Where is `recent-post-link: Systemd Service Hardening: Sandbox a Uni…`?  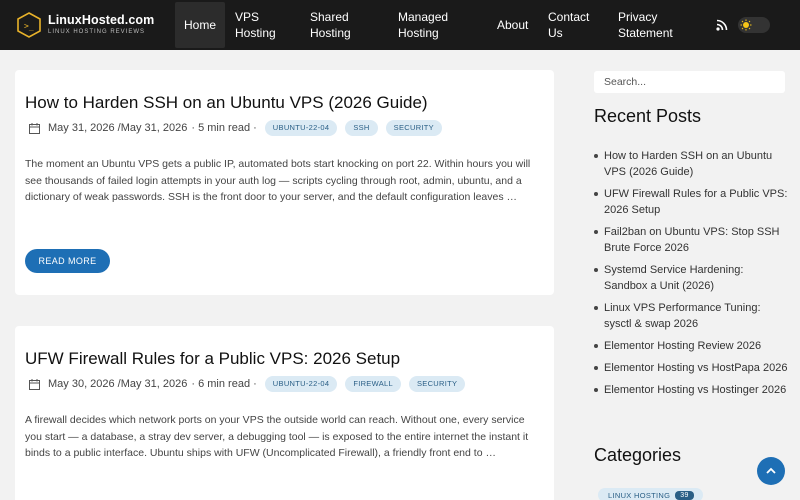 recent-post-link: Systemd Service Hardening: Sandbox a Uni… is located at coordinates (691, 278).